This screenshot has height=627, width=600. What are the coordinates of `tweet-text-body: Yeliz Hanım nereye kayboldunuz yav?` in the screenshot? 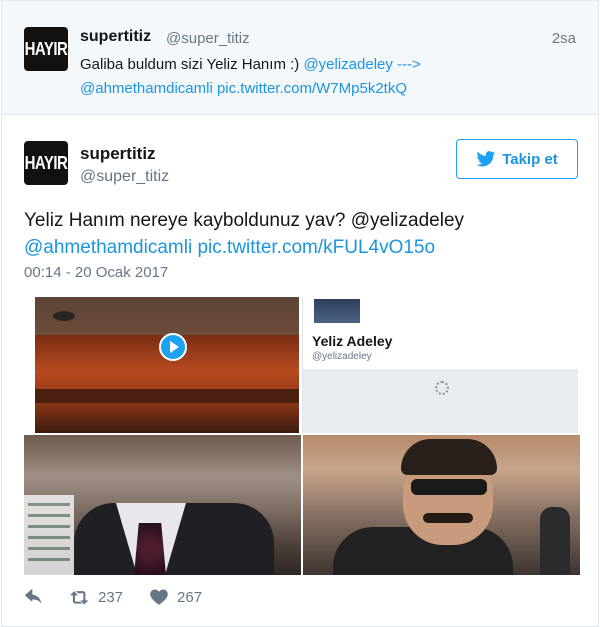 It's located at (187, 220).